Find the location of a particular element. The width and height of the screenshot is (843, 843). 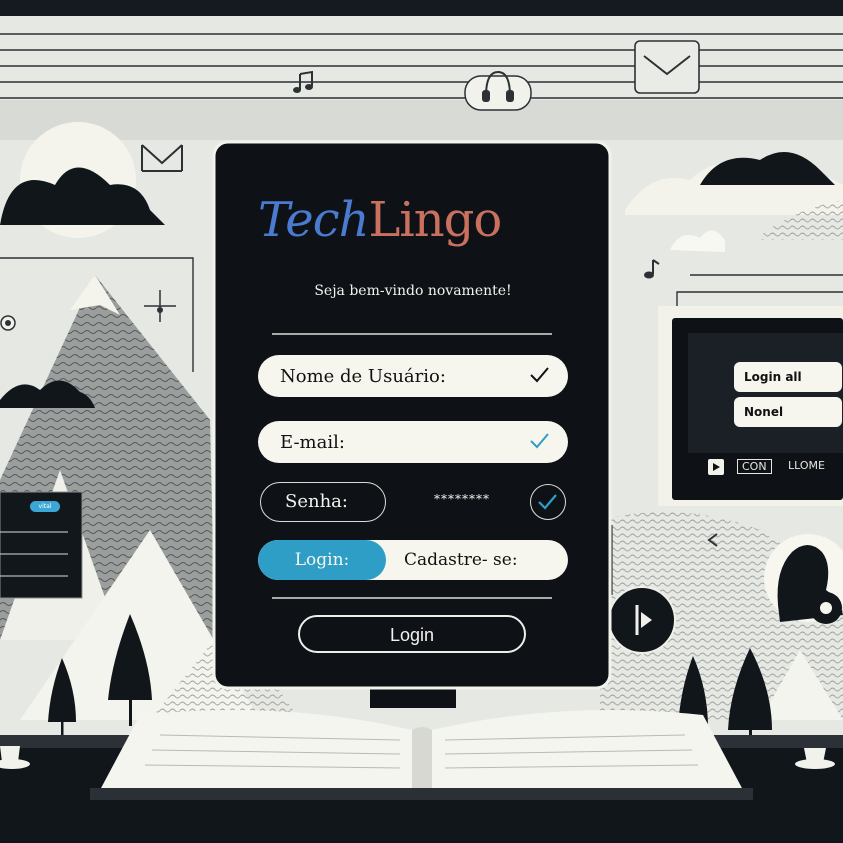

headphones-icon is located at coordinates (498, 90).